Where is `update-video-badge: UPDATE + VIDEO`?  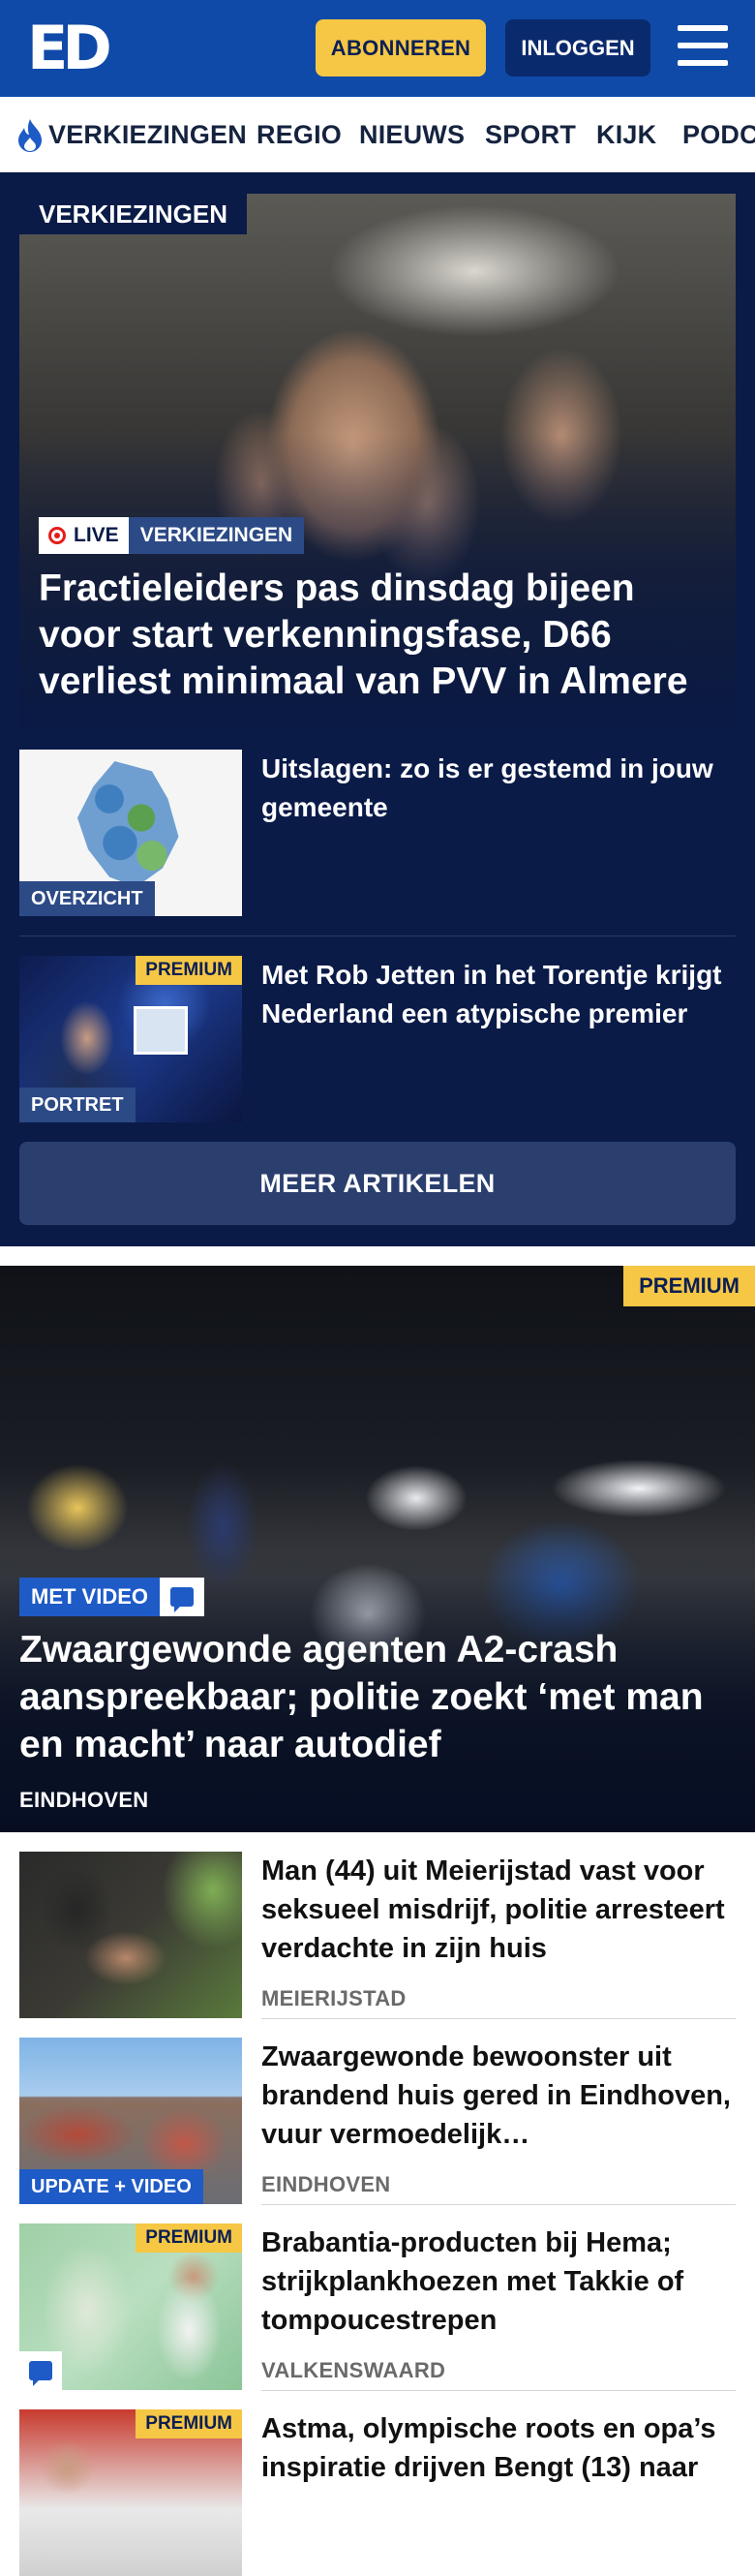 update-video-badge: UPDATE + VIDEO is located at coordinates (111, 2186).